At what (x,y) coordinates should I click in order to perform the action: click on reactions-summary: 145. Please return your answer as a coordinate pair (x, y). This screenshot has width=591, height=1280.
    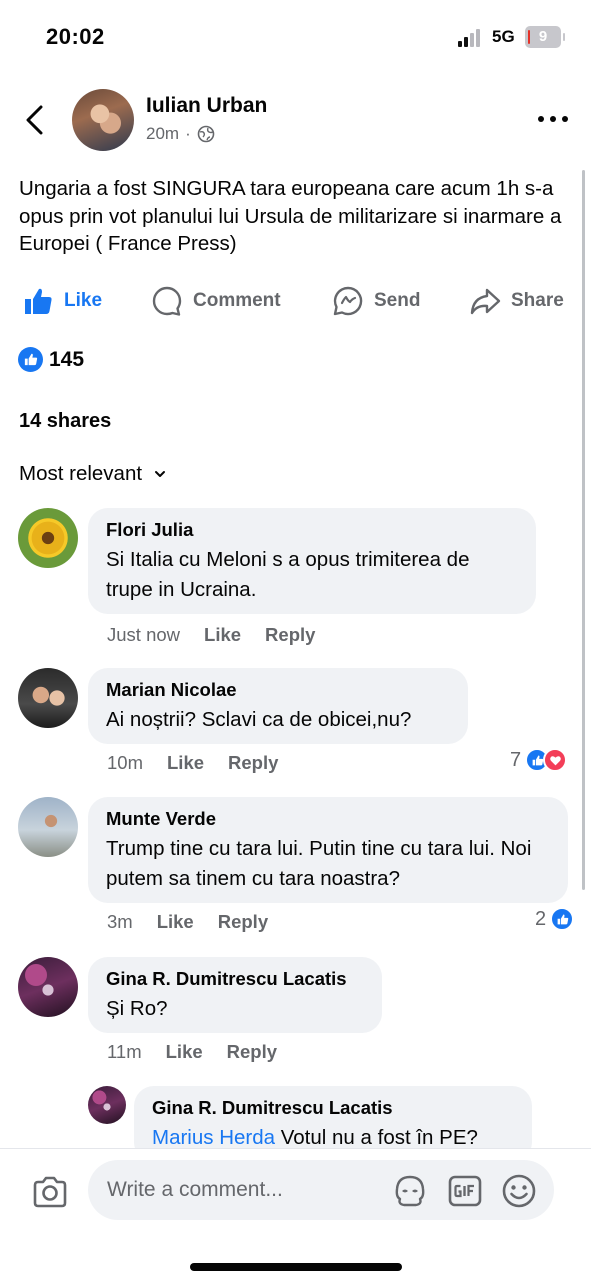
    Looking at the image, I should click on (51, 359).